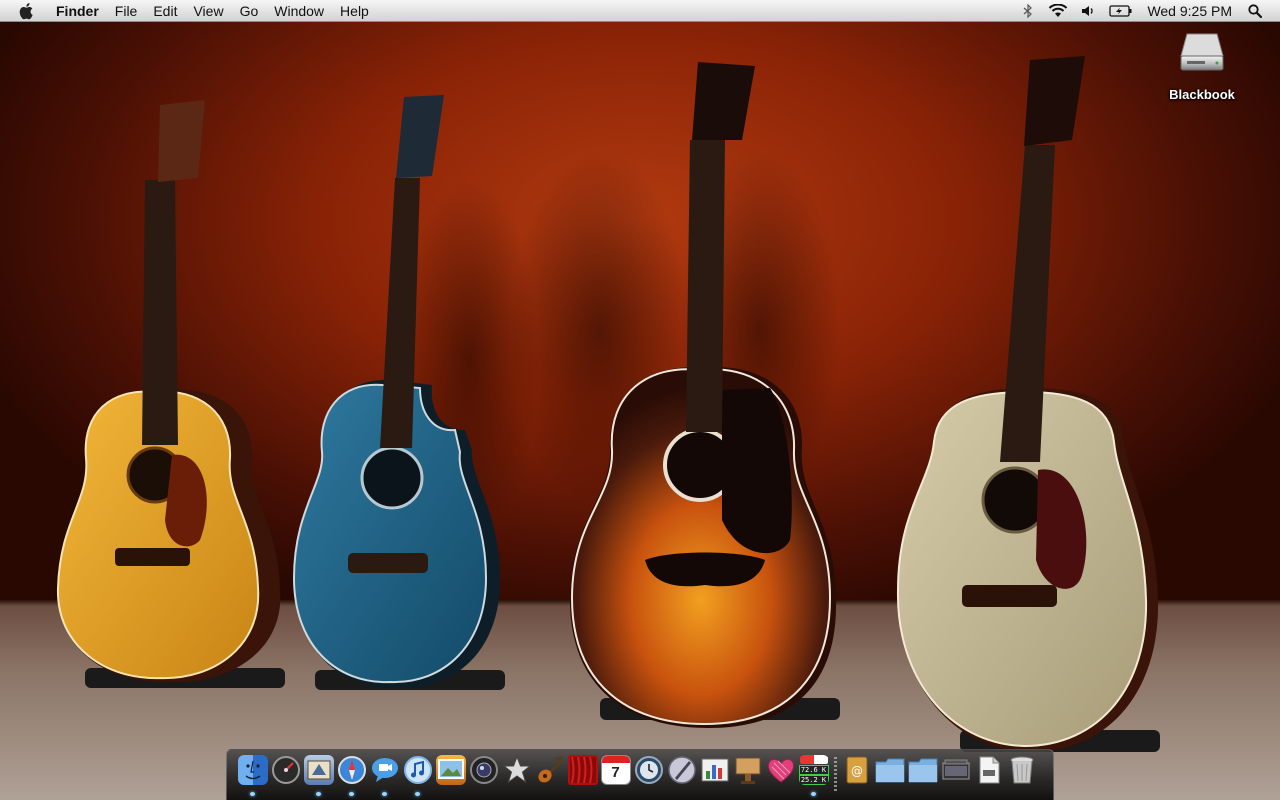  I want to click on documents-folder-icon, so click(923, 770).